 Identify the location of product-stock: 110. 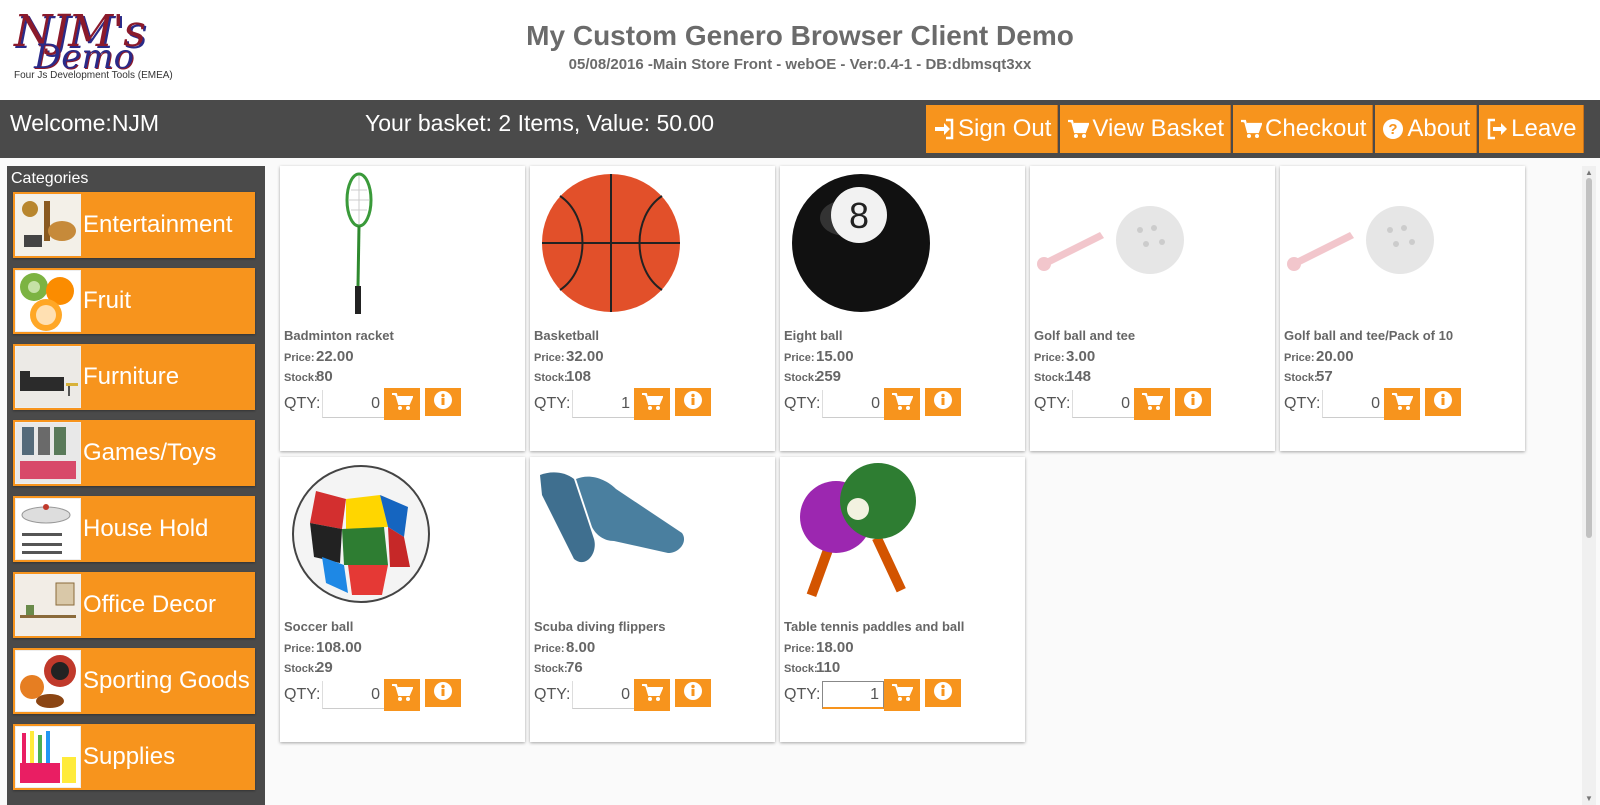
(828, 667).